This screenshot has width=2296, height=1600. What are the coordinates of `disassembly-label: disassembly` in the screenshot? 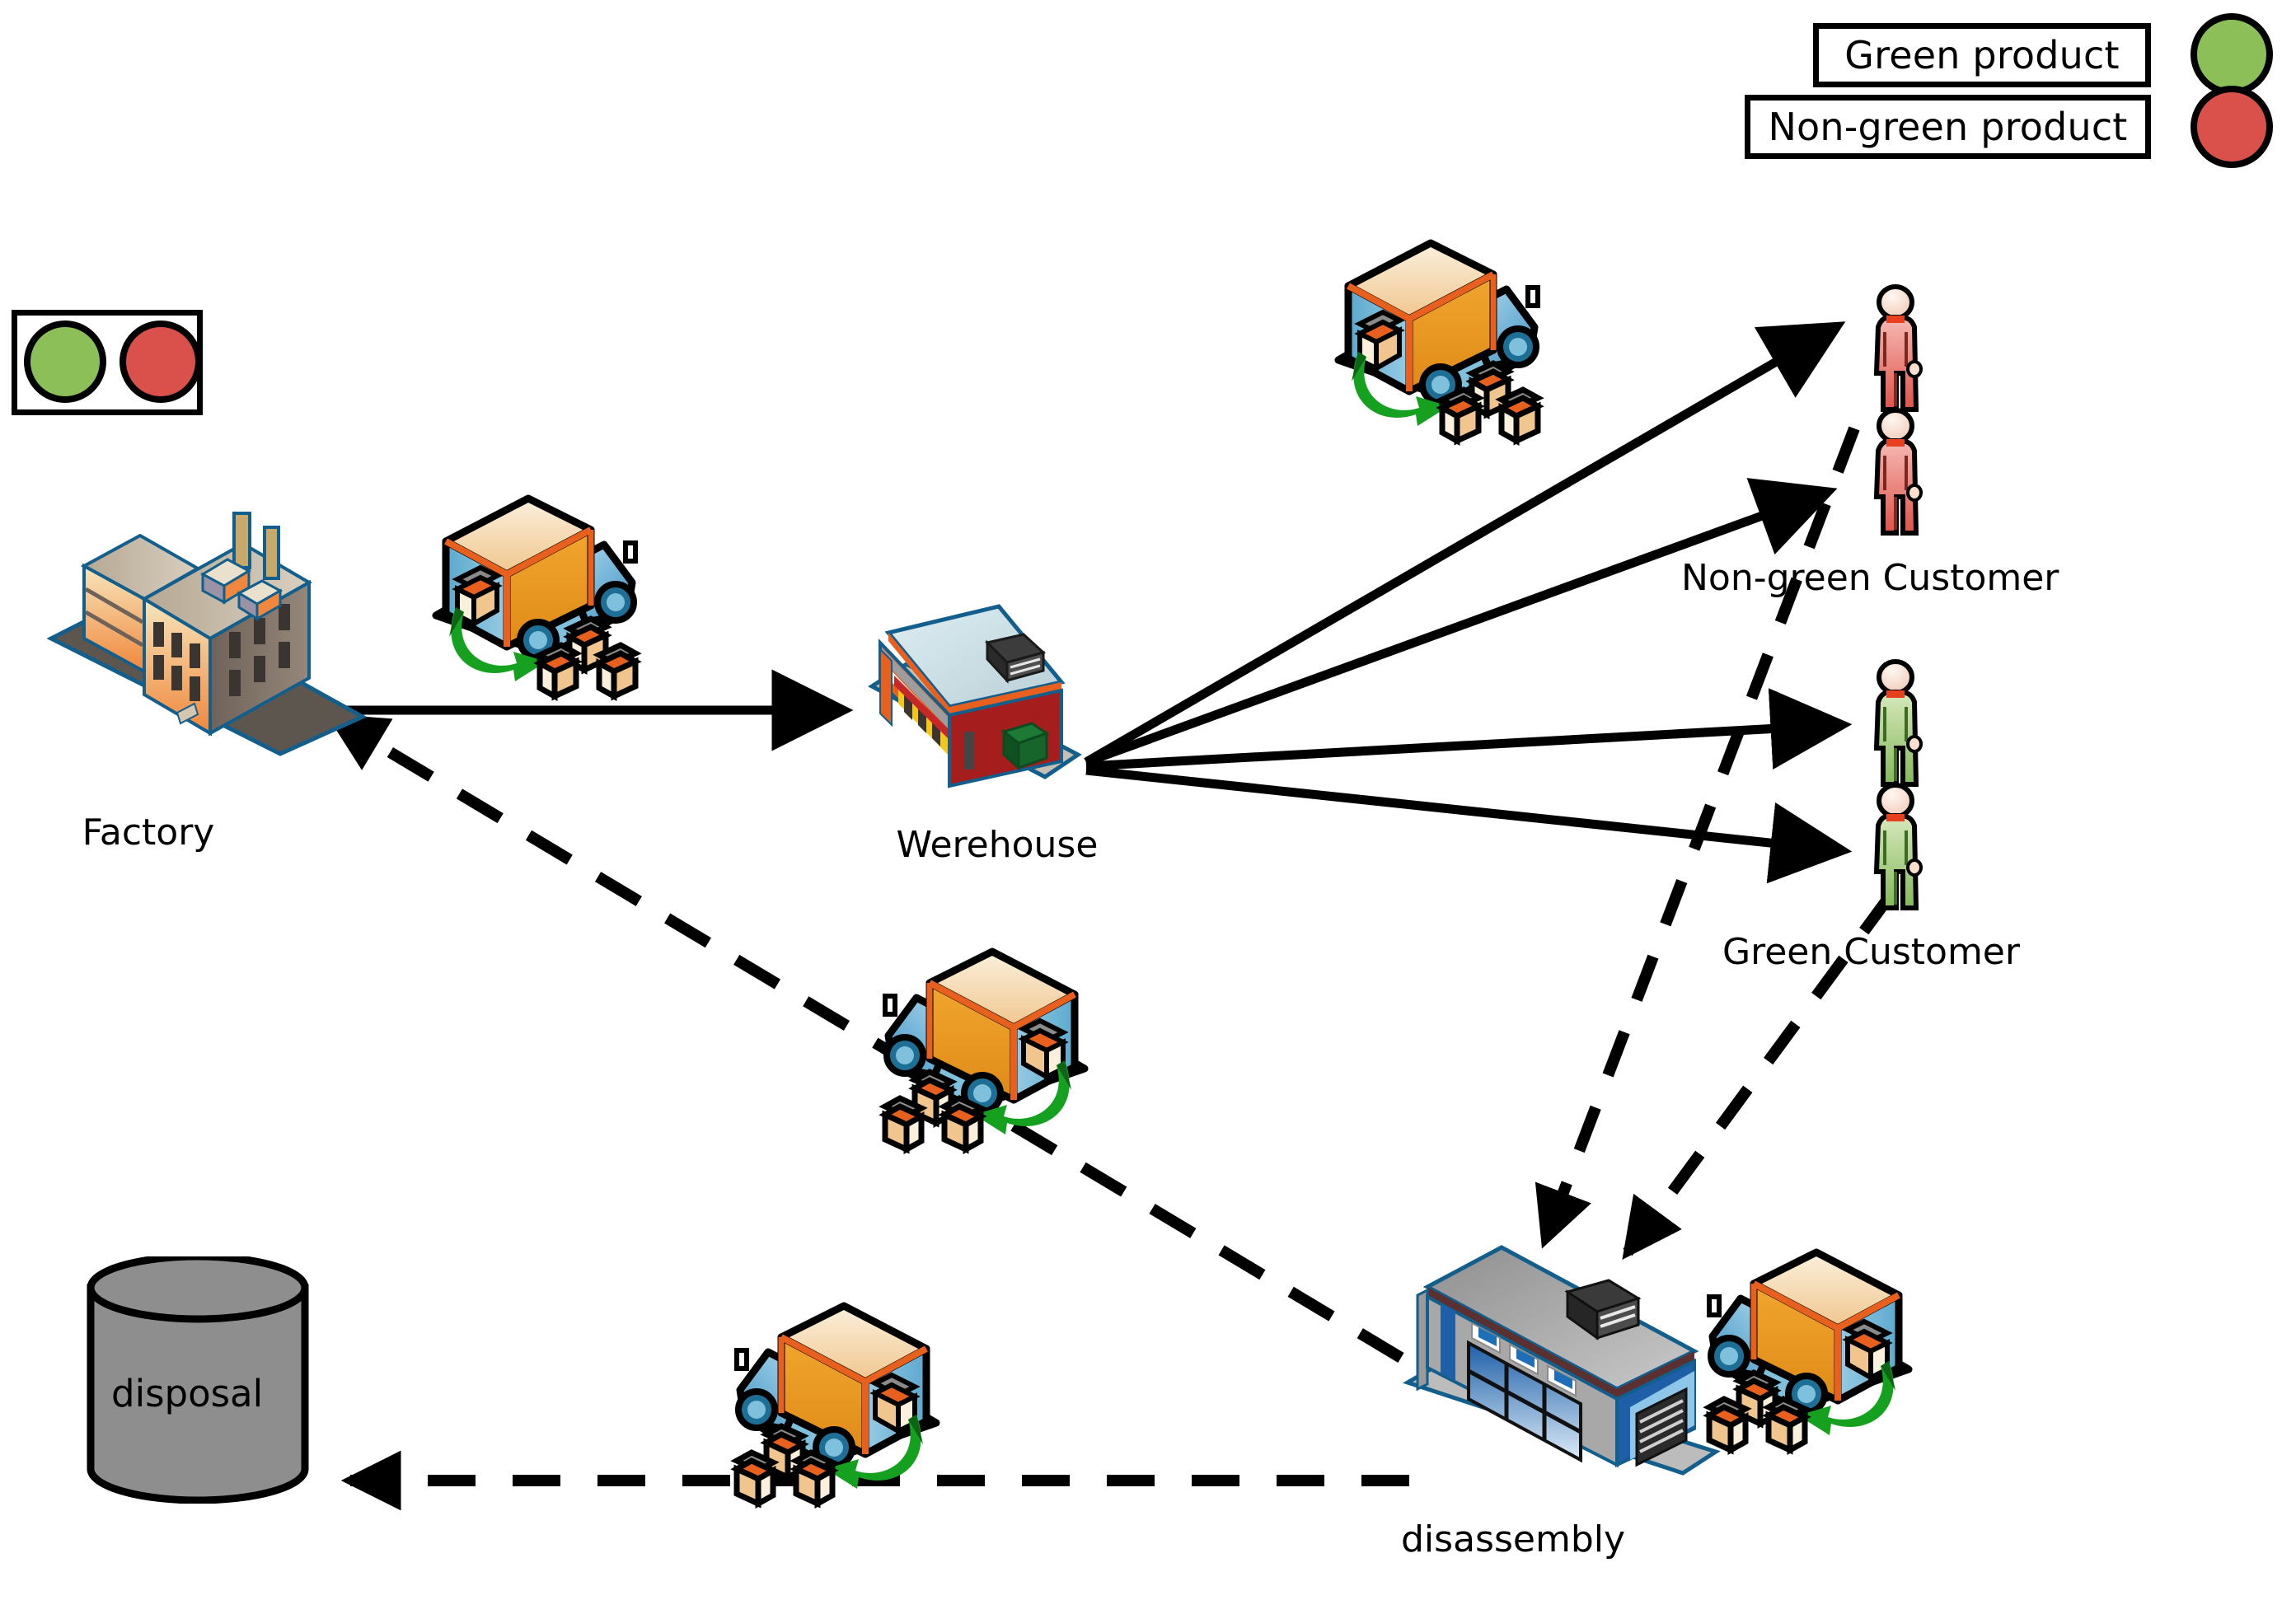 It's located at (1513, 1539).